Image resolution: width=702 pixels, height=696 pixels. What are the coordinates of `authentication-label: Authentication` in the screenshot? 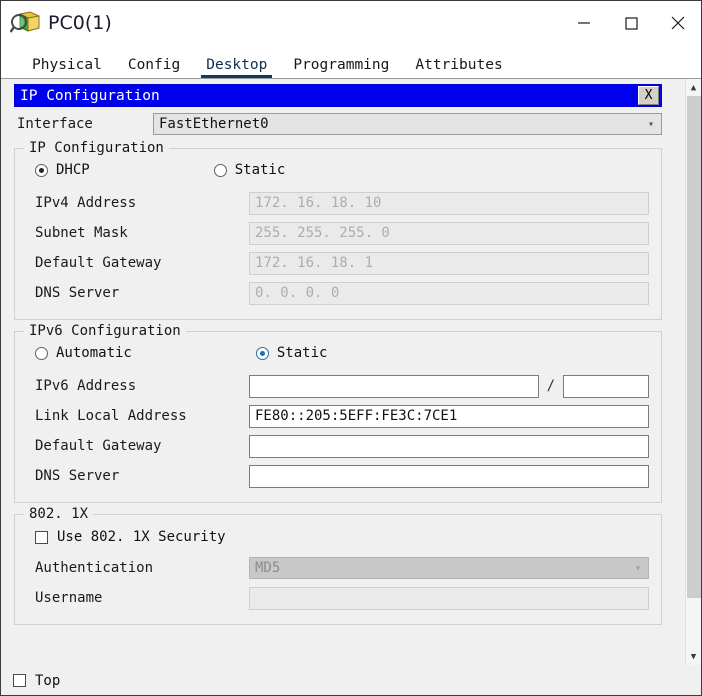 It's located at (94, 568).